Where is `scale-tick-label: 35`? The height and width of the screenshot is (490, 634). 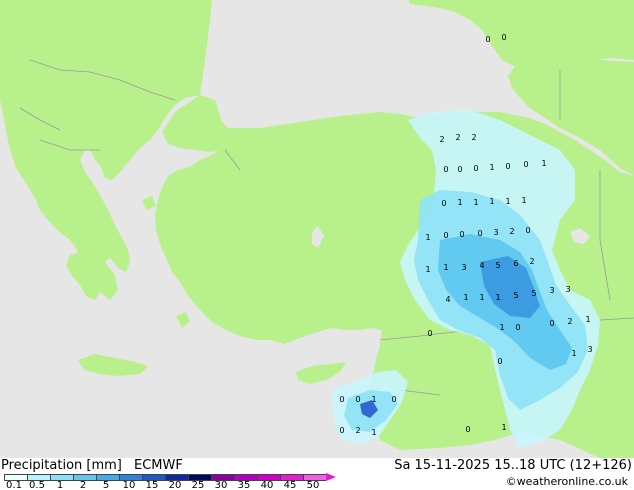
scale-tick-label: 35 is located at coordinates (244, 485).